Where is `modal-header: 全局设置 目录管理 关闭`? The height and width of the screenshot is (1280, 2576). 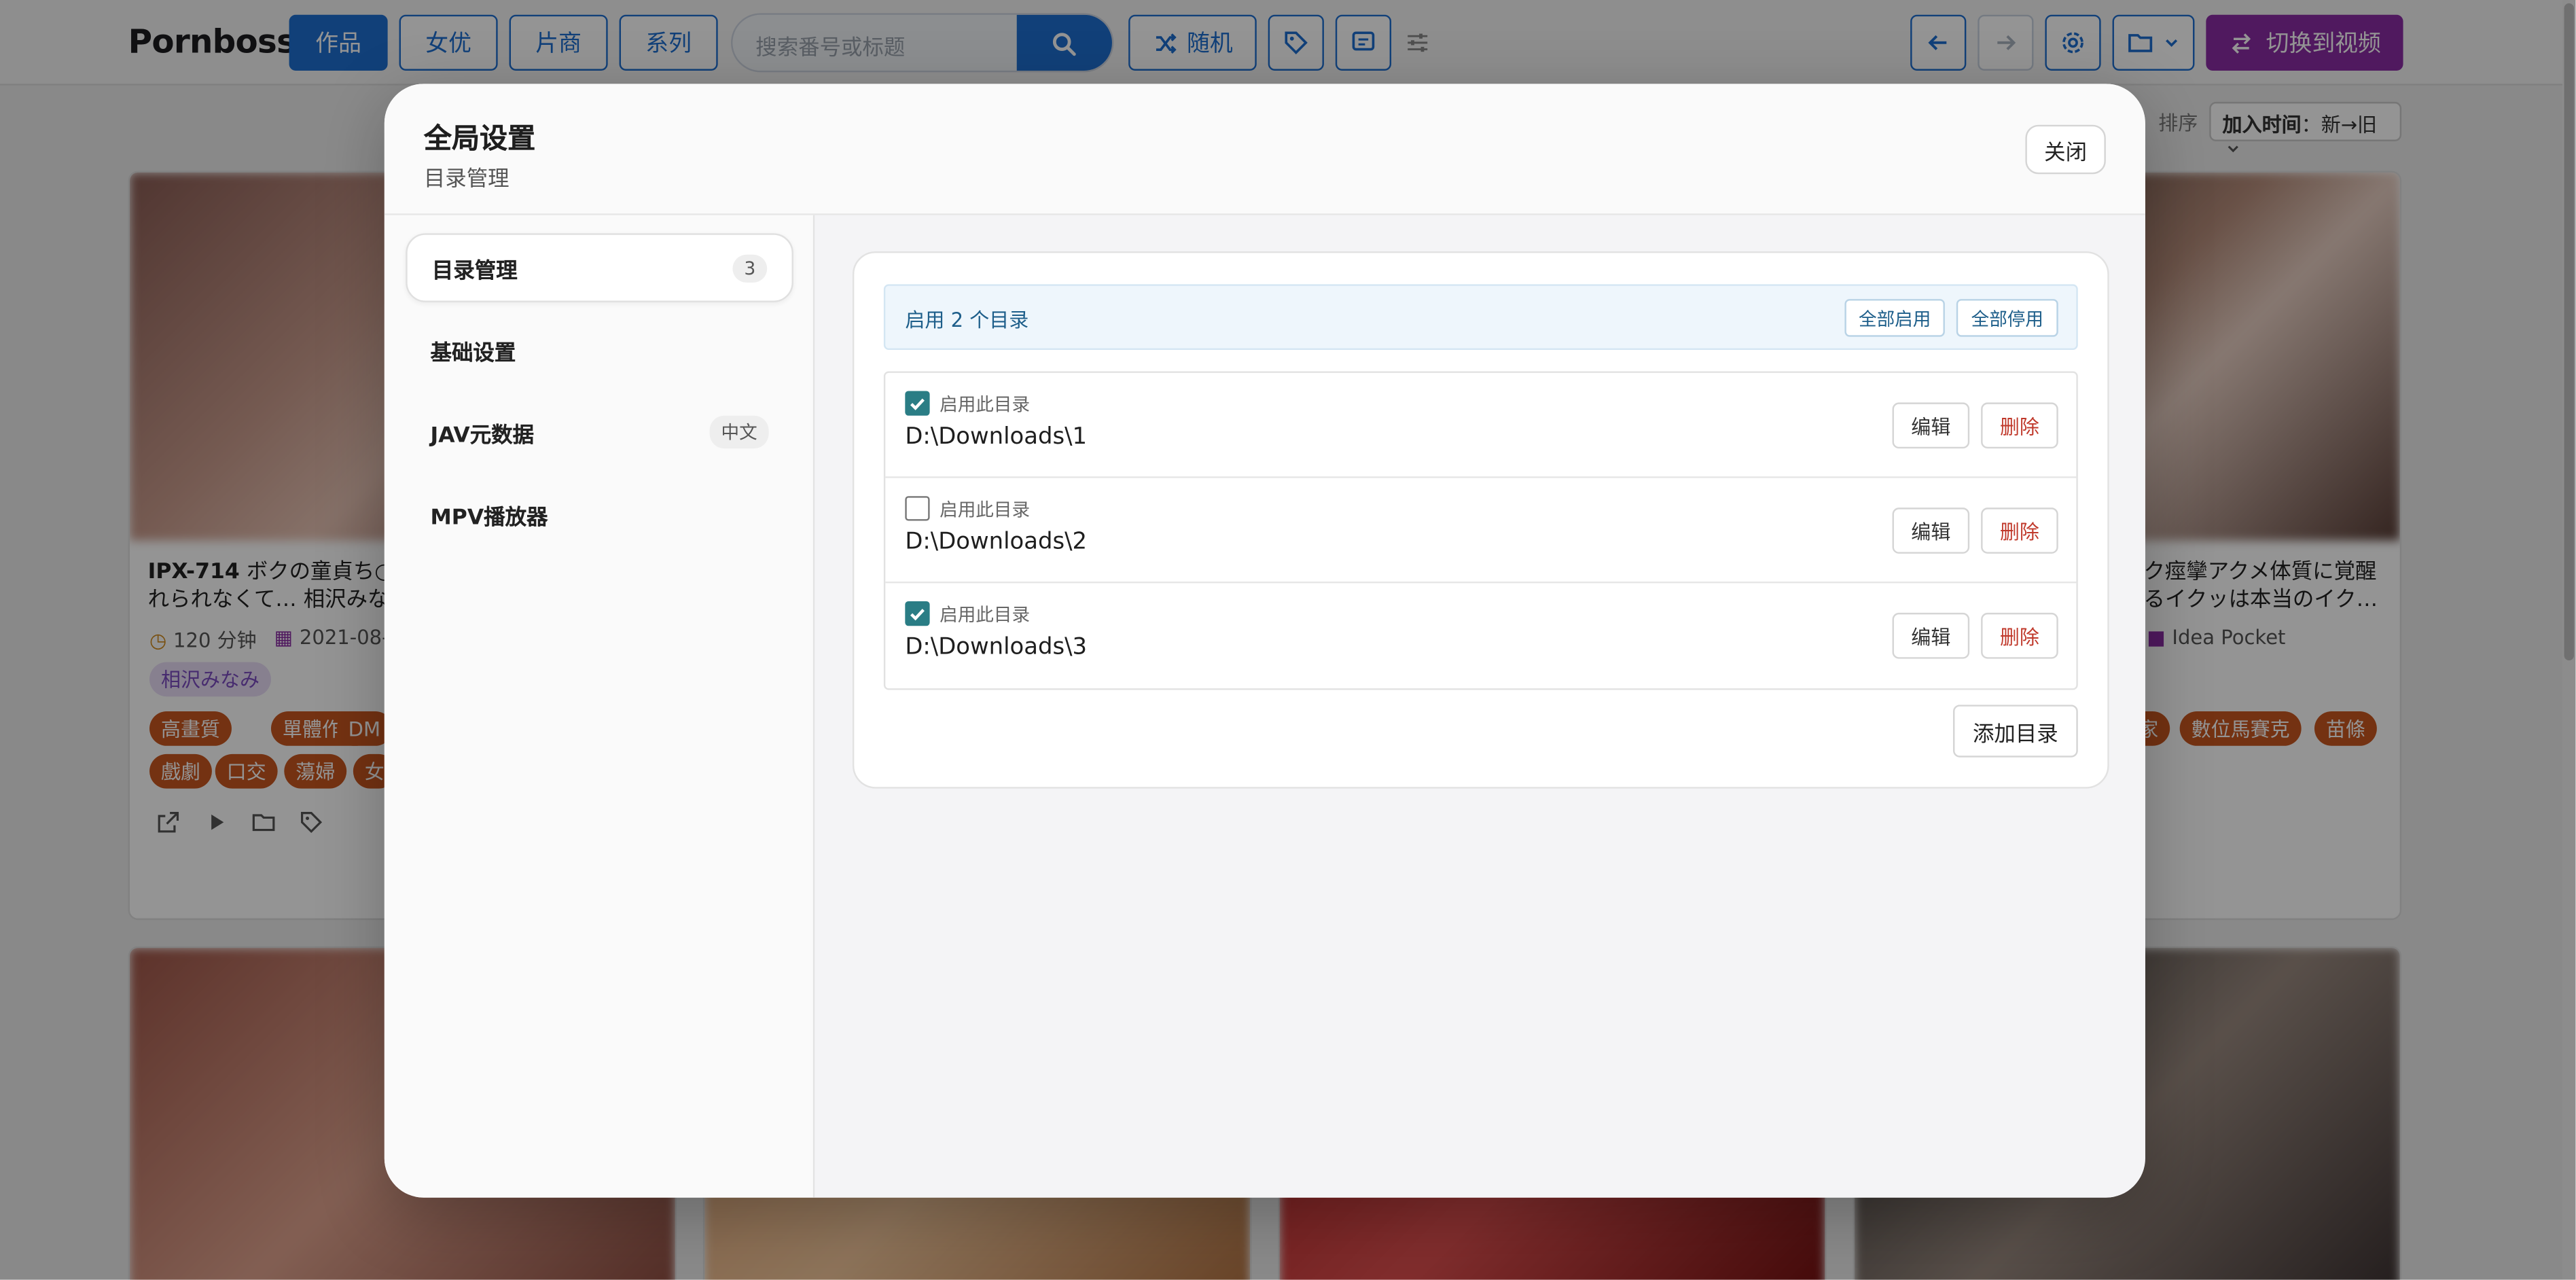 modal-header: 全局设置 目录管理 关闭 is located at coordinates (1264, 149).